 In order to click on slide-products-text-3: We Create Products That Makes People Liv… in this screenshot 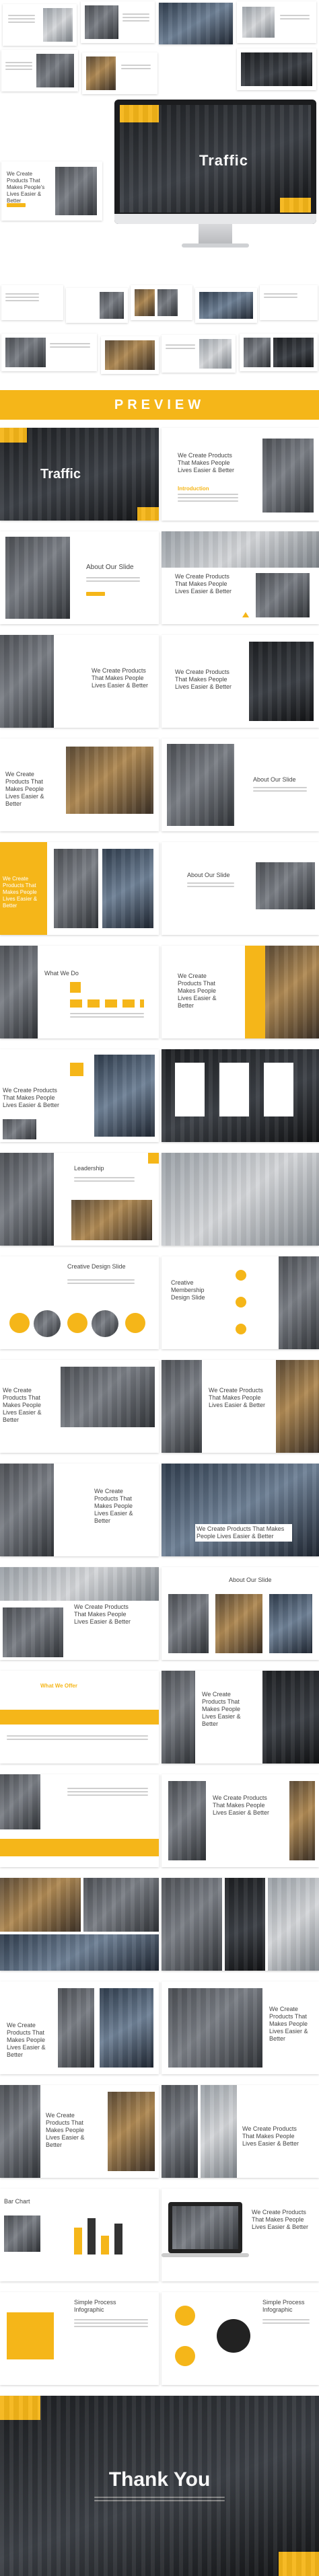, I will do `click(203, 679)`.